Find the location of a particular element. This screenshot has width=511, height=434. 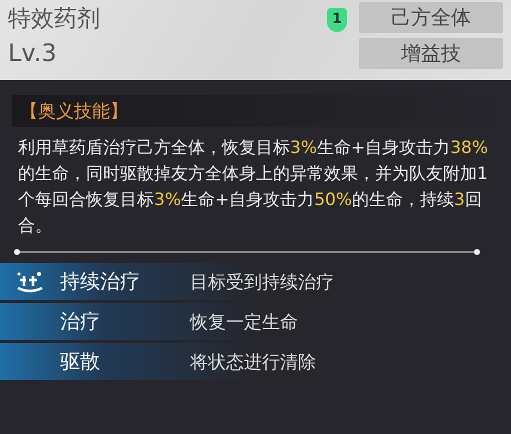

sparkle-heal-icon is located at coordinates (30, 282).